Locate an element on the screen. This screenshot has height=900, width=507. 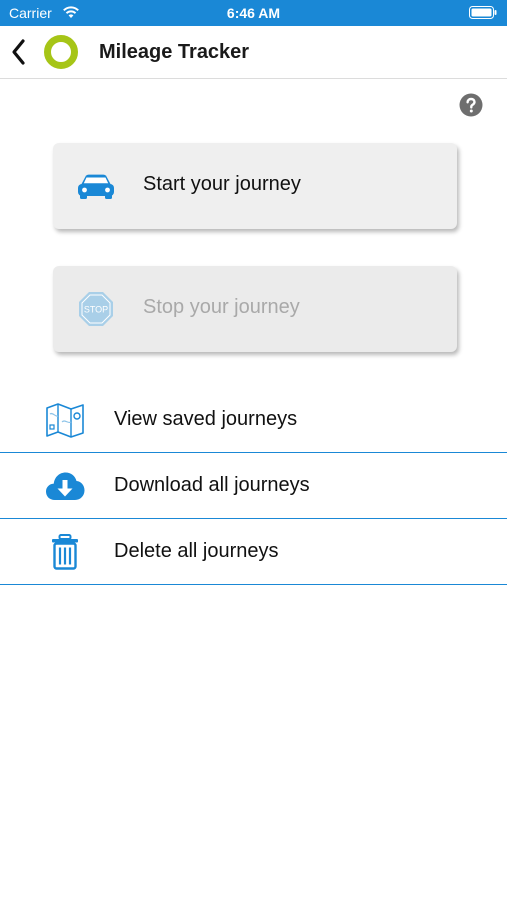
download-all-journeys-item: Download all journeys is located at coordinates (253, 486).